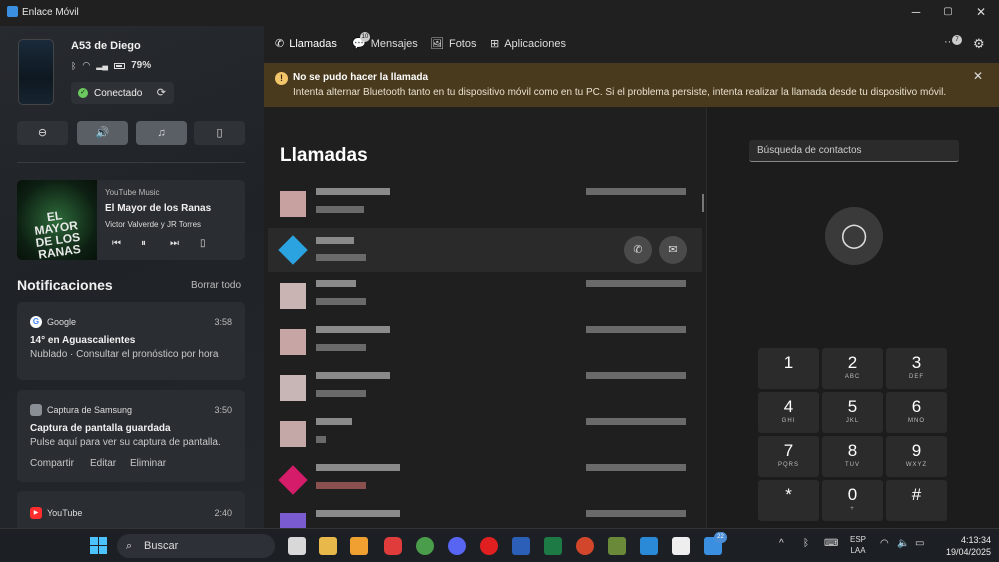 This screenshot has height=562, width=999. Describe the element at coordinates (216, 285) in the screenshot. I see `clear-all-button: Borrar todo` at that location.